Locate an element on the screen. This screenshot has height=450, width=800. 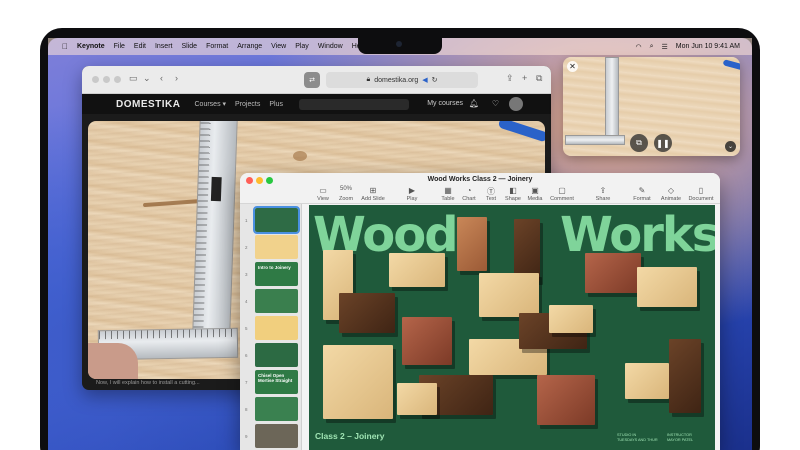
slide-number: 7 is located at coordinates (246, 382).